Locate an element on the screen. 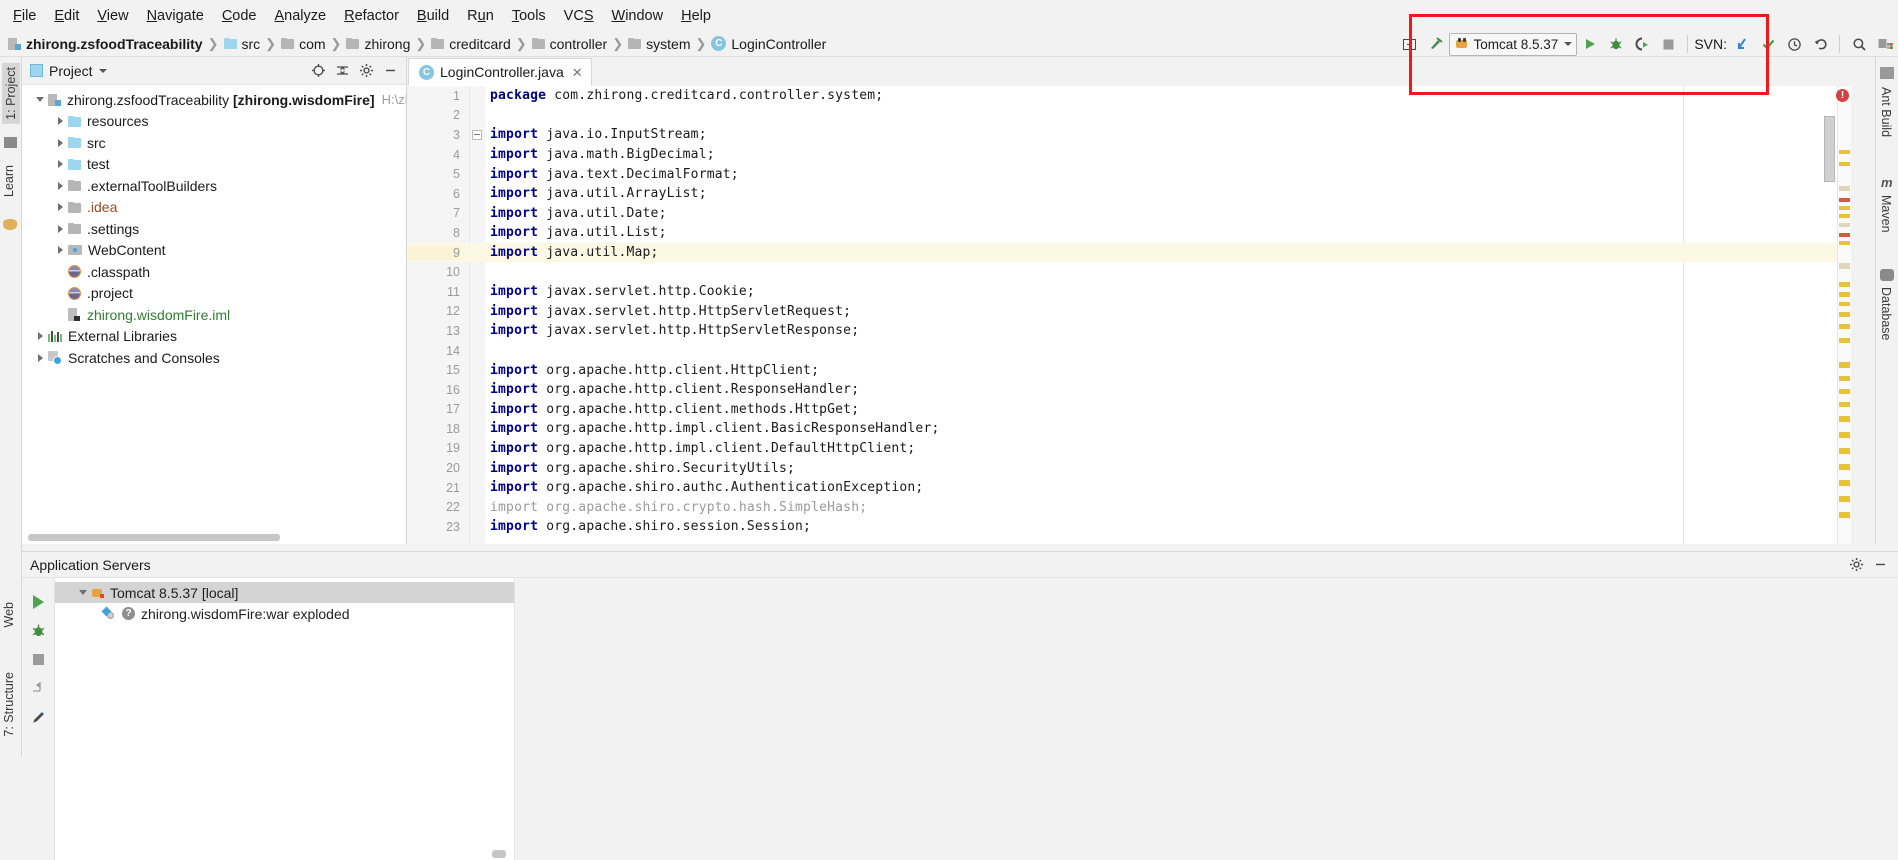  tree-node-test: test is located at coordinates (214, 165).